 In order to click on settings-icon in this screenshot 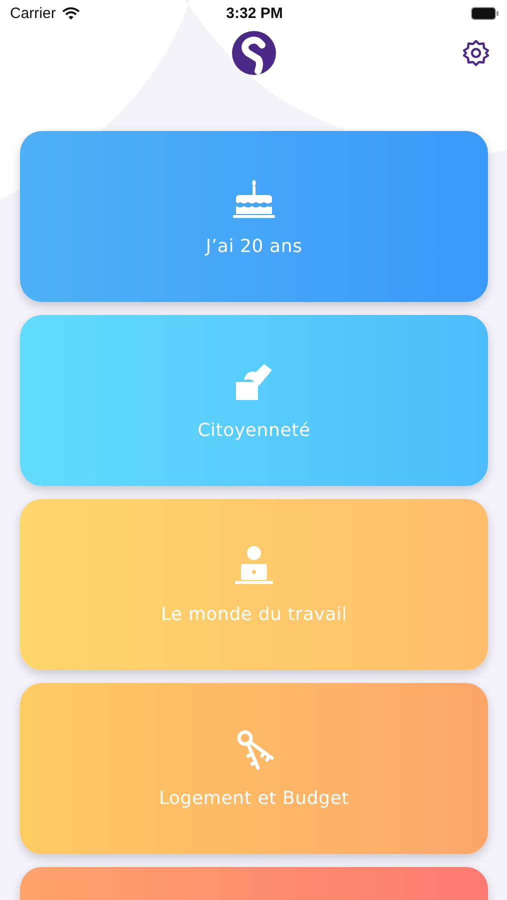, I will do `click(476, 53)`.